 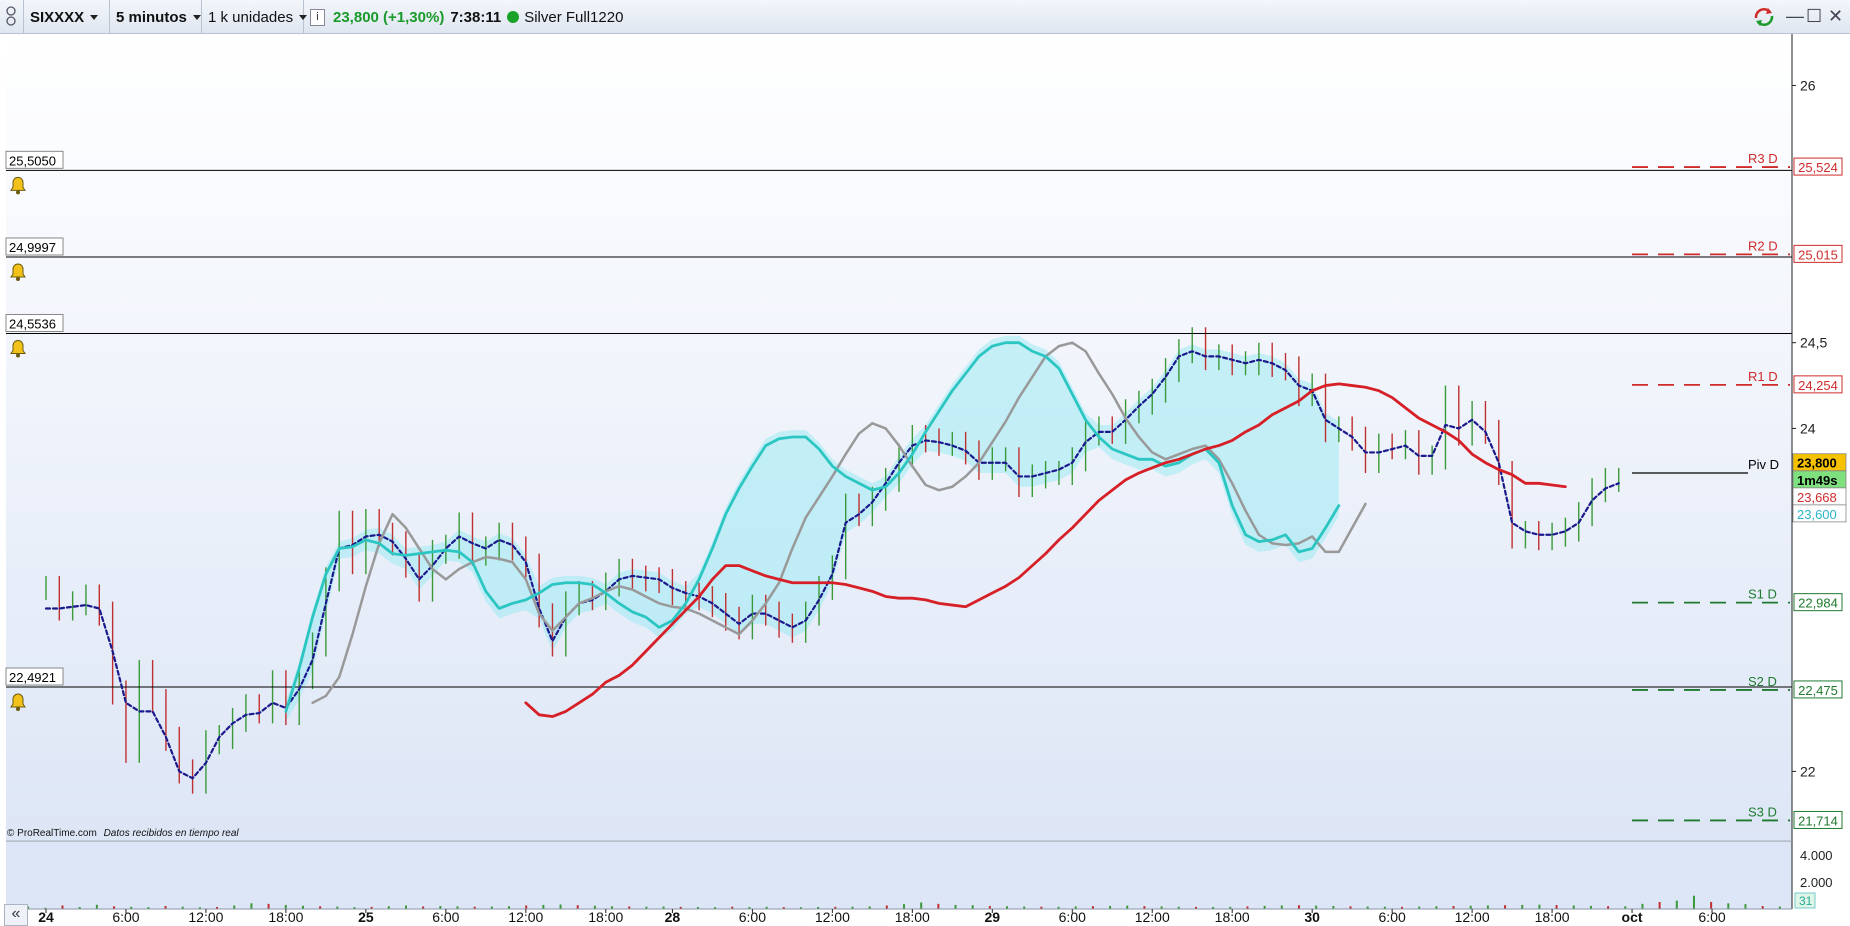 What do you see at coordinates (32, 160) in the screenshot?
I see `alert-label: 25,5050` at bounding box center [32, 160].